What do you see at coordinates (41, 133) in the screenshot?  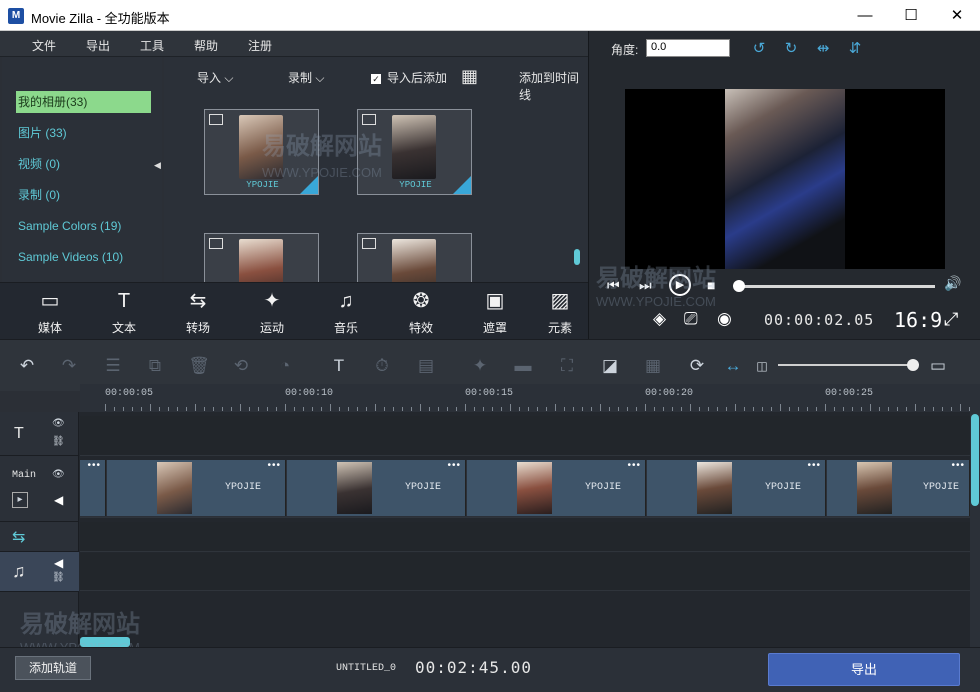 I see `sidebar-item-pictures: 图片 (33)` at bounding box center [41, 133].